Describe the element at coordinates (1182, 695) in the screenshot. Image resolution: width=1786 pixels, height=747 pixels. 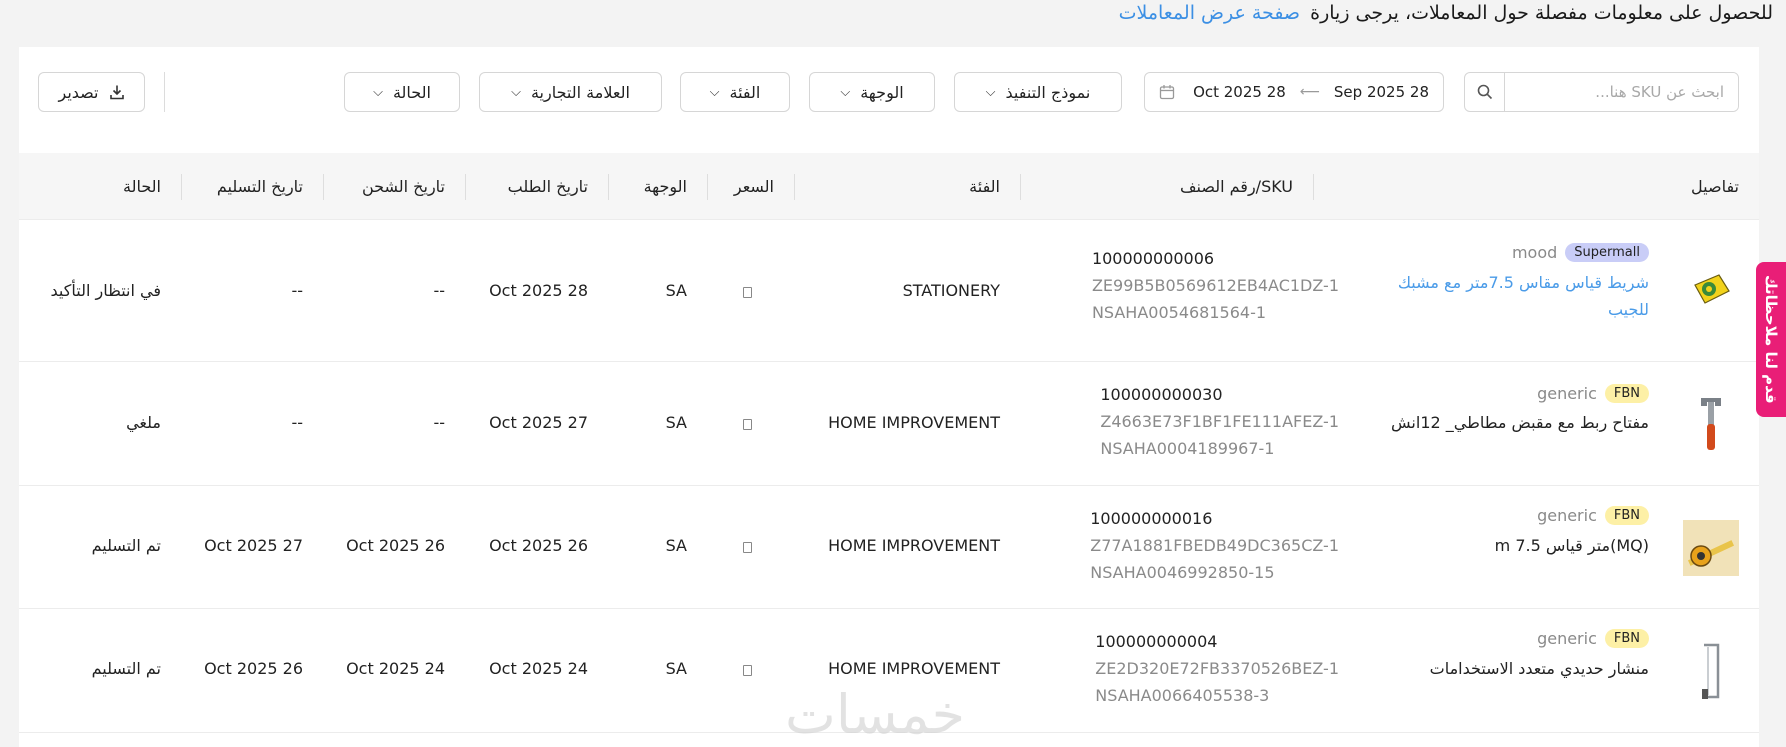
I see `sku-order-id: NSAHA0066405538-3` at that location.